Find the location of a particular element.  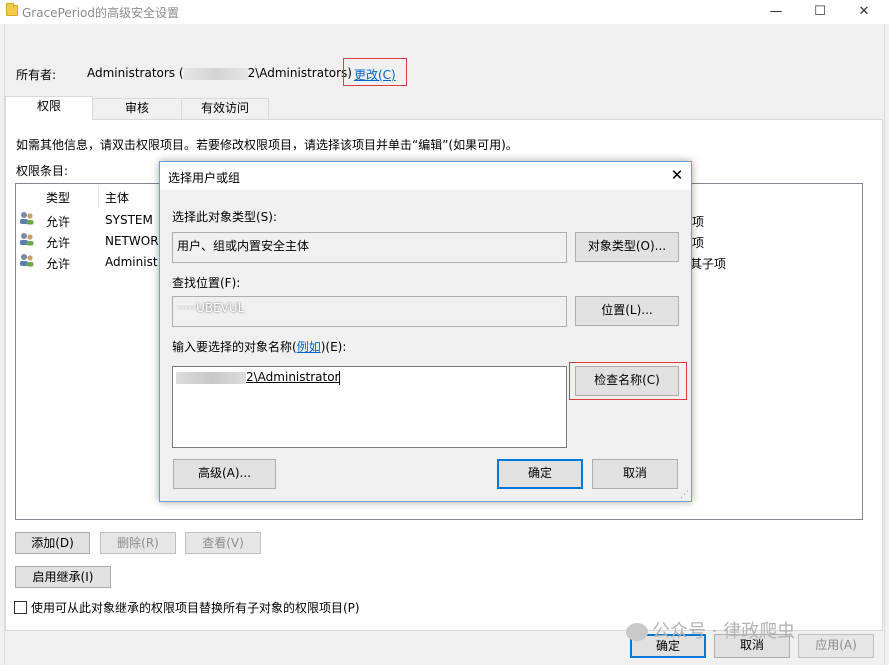

owner-value-suffix: 2\Administrators) is located at coordinates (299, 73).